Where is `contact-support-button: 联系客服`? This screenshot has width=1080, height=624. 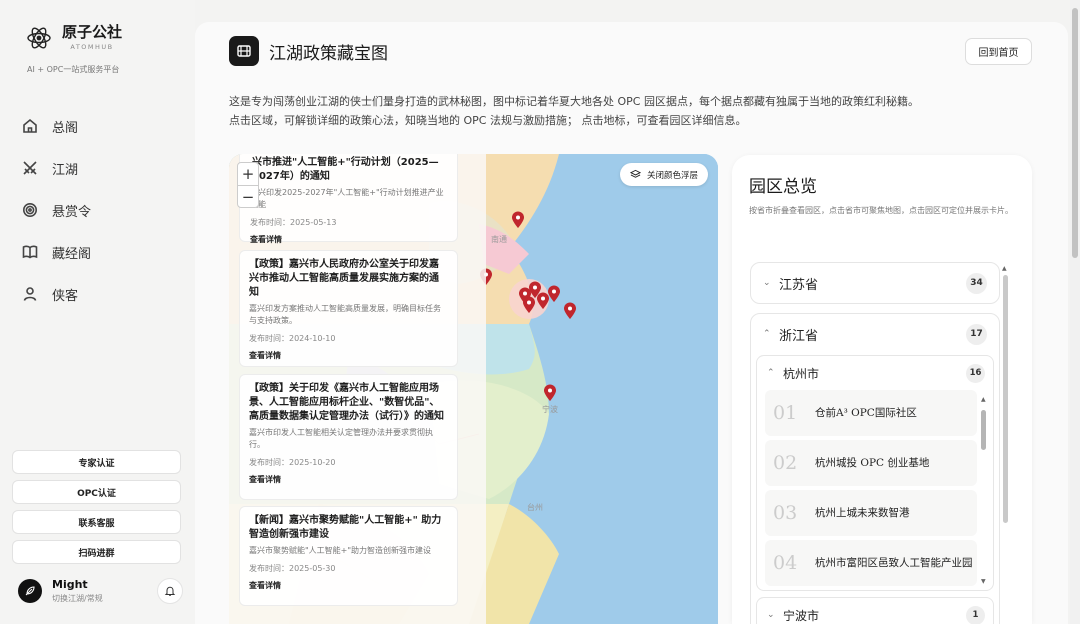 contact-support-button: 联系客服 is located at coordinates (96, 522).